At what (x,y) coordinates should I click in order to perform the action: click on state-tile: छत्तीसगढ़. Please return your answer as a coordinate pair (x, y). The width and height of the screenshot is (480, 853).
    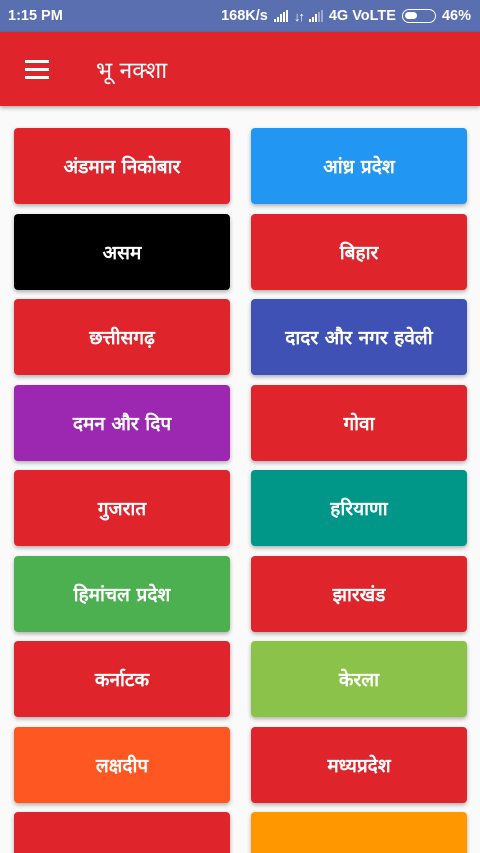
    Looking at the image, I should click on (122, 337).